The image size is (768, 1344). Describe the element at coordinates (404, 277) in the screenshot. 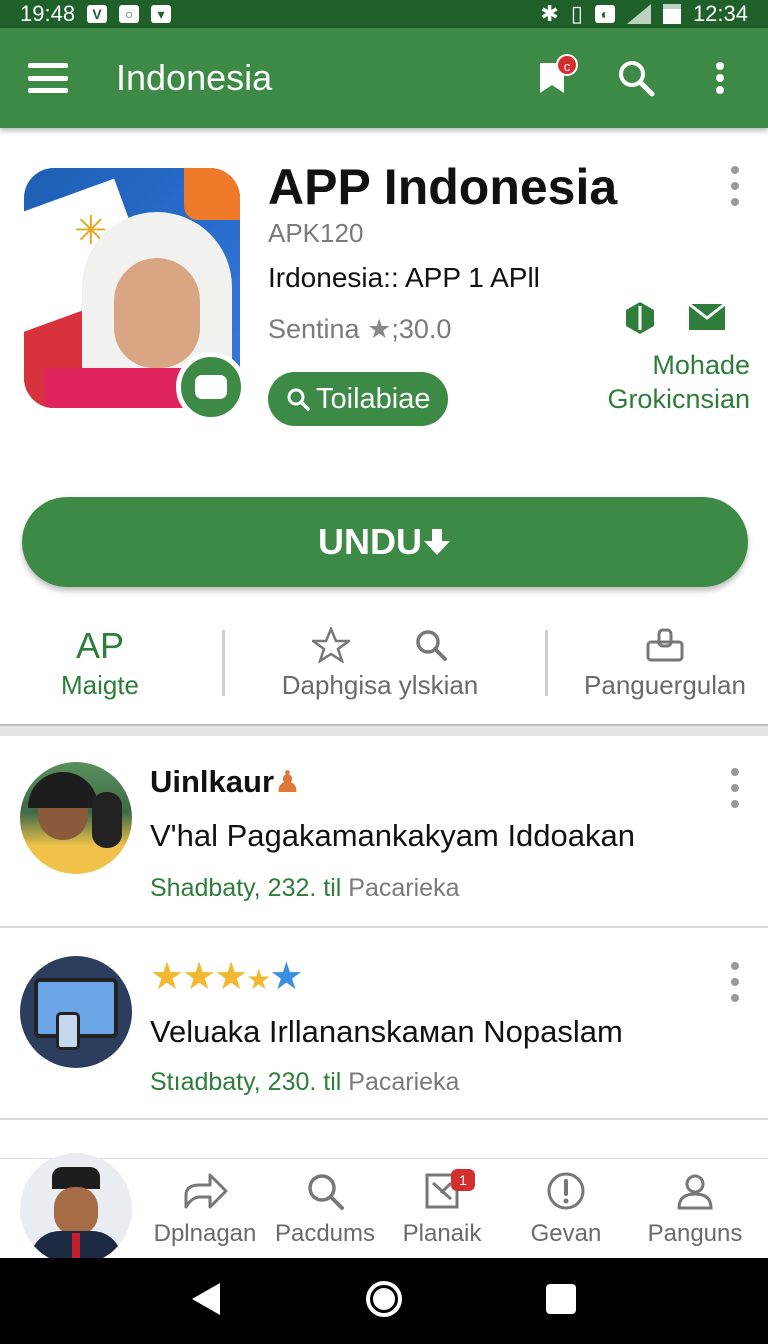

I see `app-subtitle: Irdonesia:: APP 1 APll` at that location.